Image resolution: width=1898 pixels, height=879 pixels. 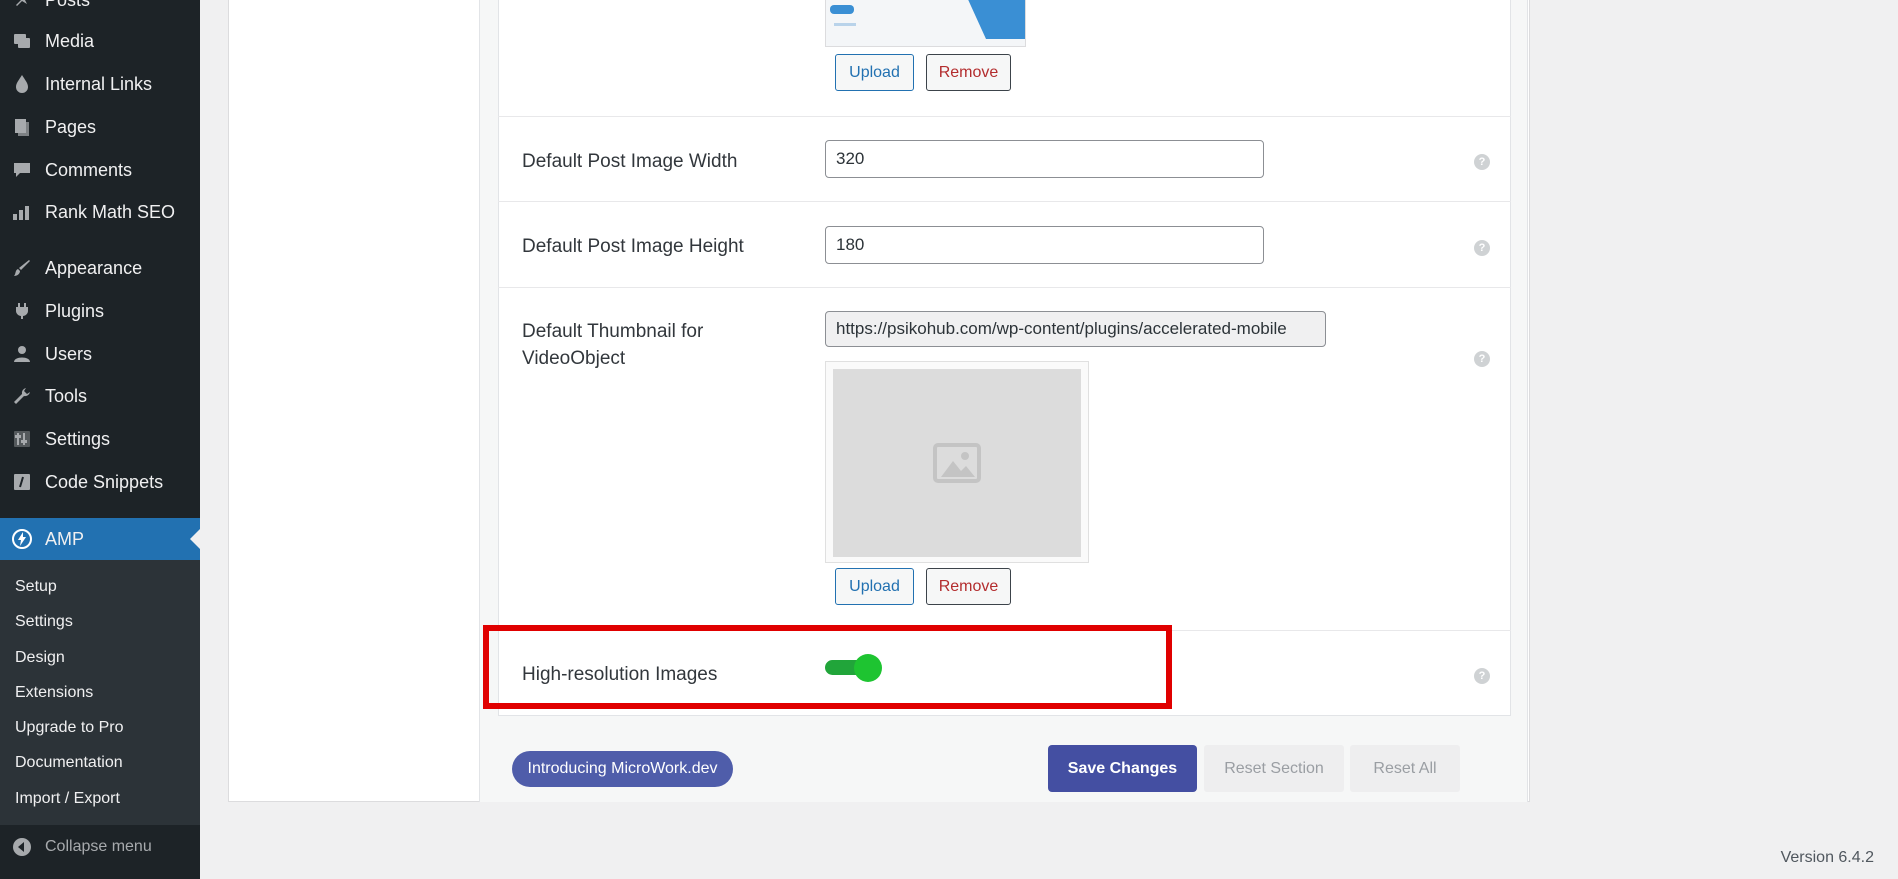 What do you see at coordinates (1274, 768) in the screenshot?
I see `reset-section-button: Reset Section` at bounding box center [1274, 768].